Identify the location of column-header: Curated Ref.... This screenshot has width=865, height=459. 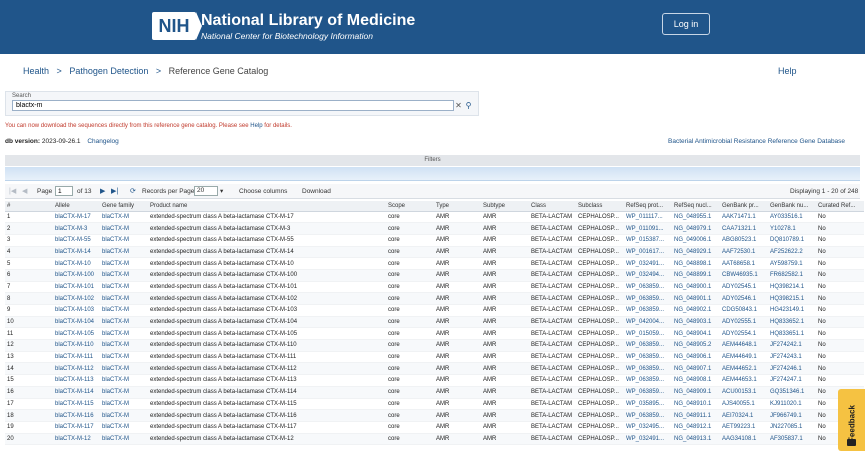
(840, 206).